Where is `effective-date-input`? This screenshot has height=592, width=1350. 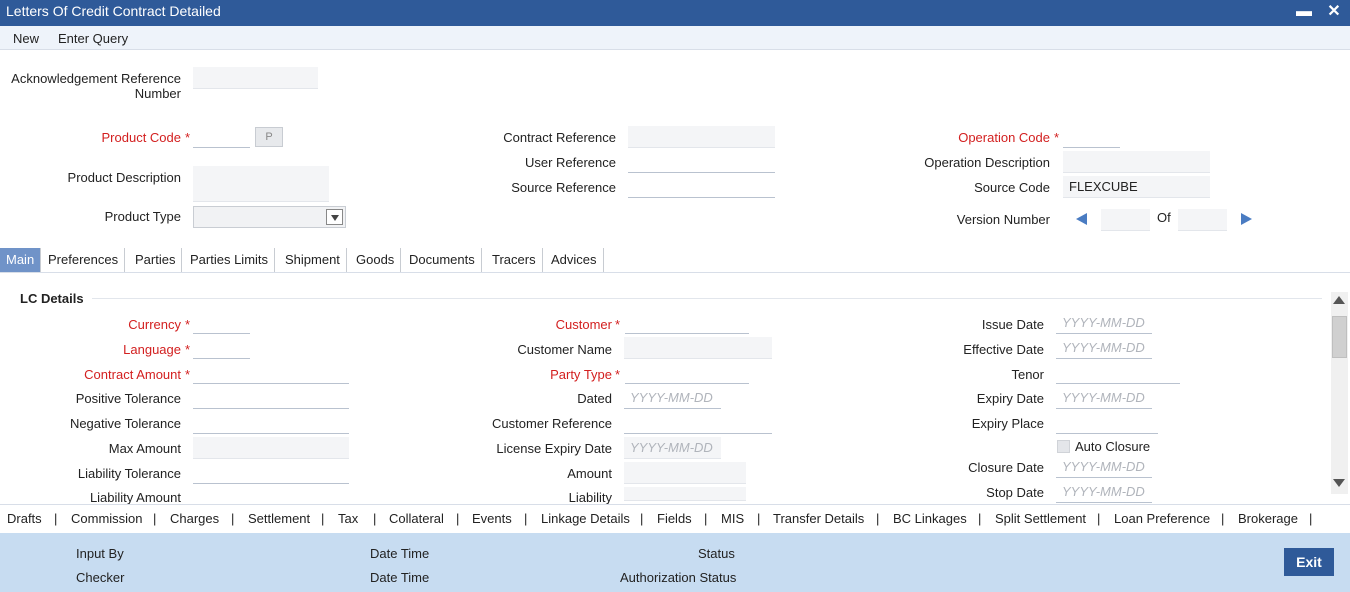 effective-date-input is located at coordinates (1104, 348).